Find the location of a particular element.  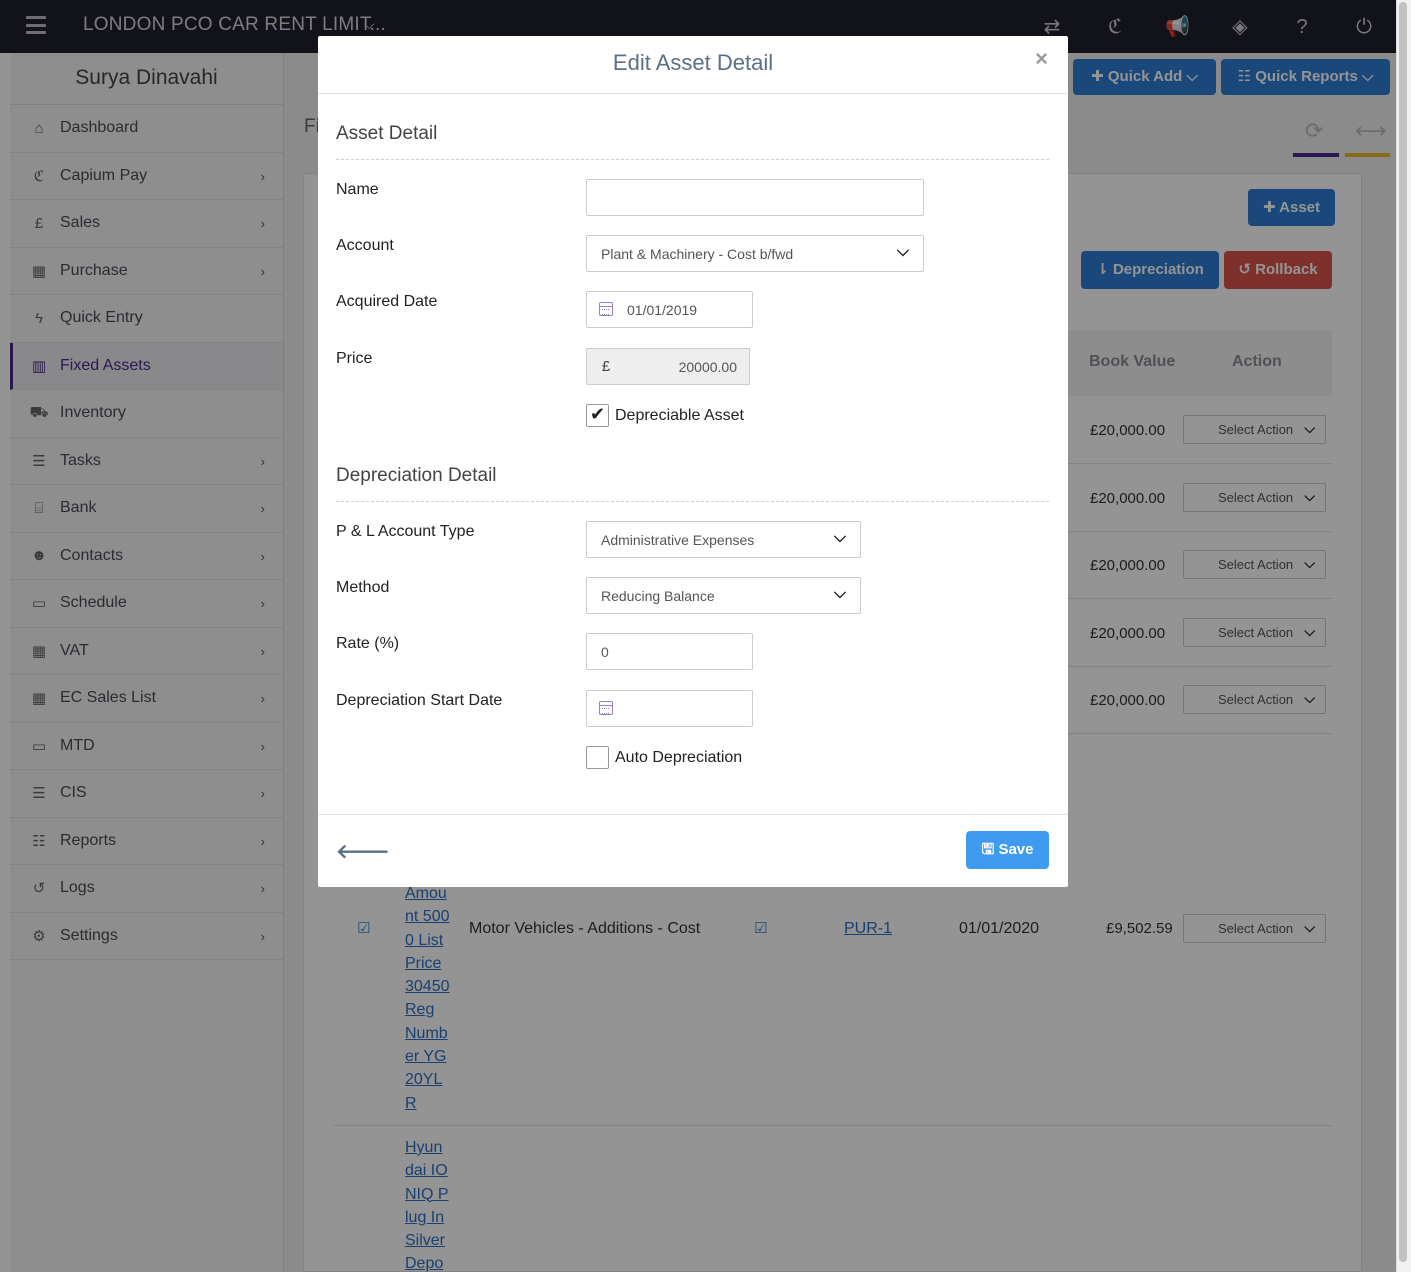

method-label: Method is located at coordinates (363, 587).